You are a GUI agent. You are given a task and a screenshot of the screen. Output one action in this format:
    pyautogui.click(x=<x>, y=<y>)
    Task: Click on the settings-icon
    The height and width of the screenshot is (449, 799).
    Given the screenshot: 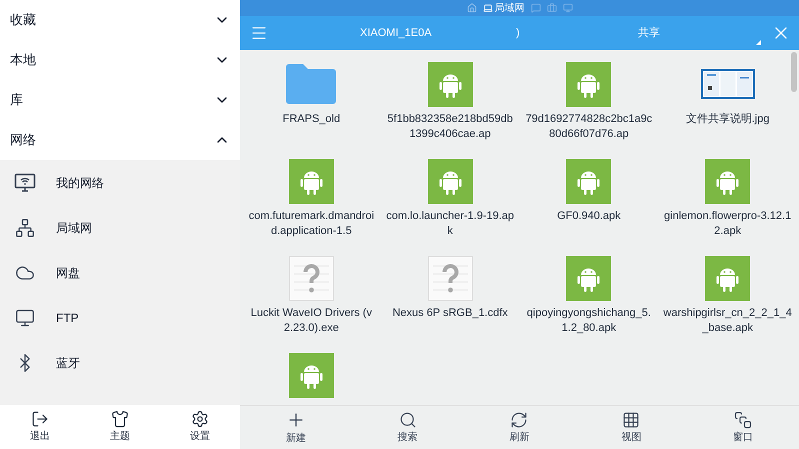 What is the action you would take?
    pyautogui.click(x=200, y=419)
    